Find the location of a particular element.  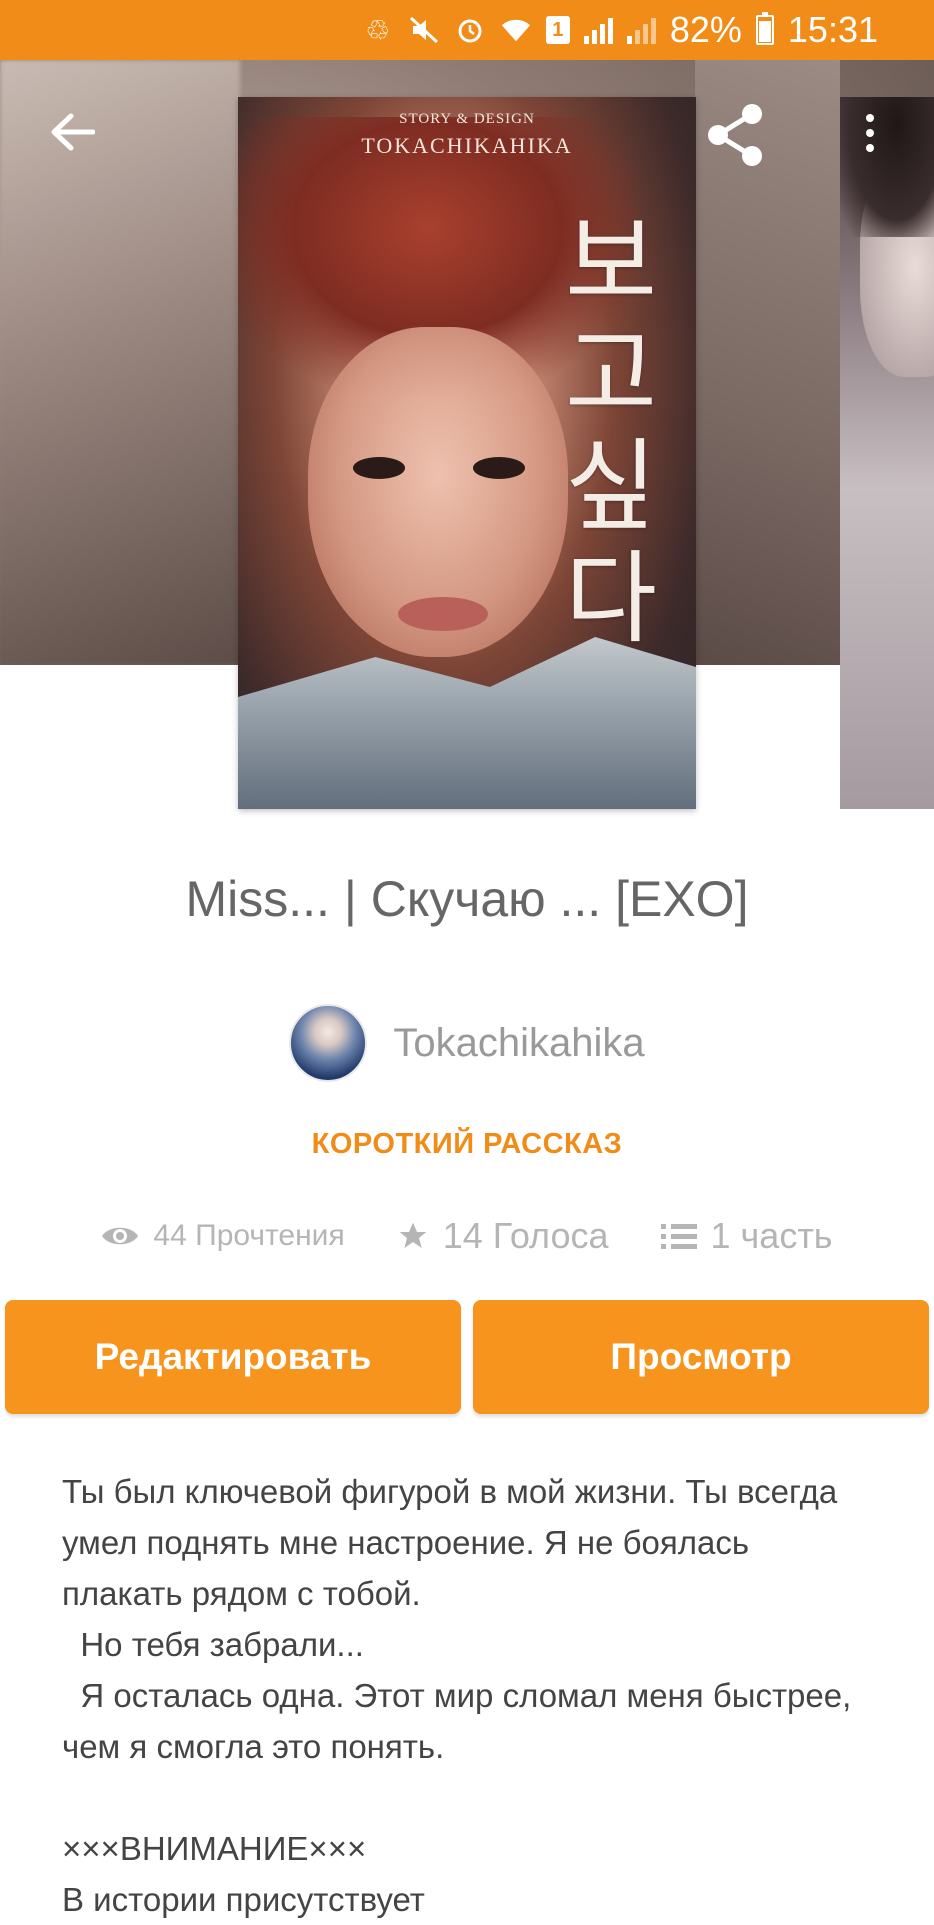

cover-art-lips is located at coordinates (443, 614).